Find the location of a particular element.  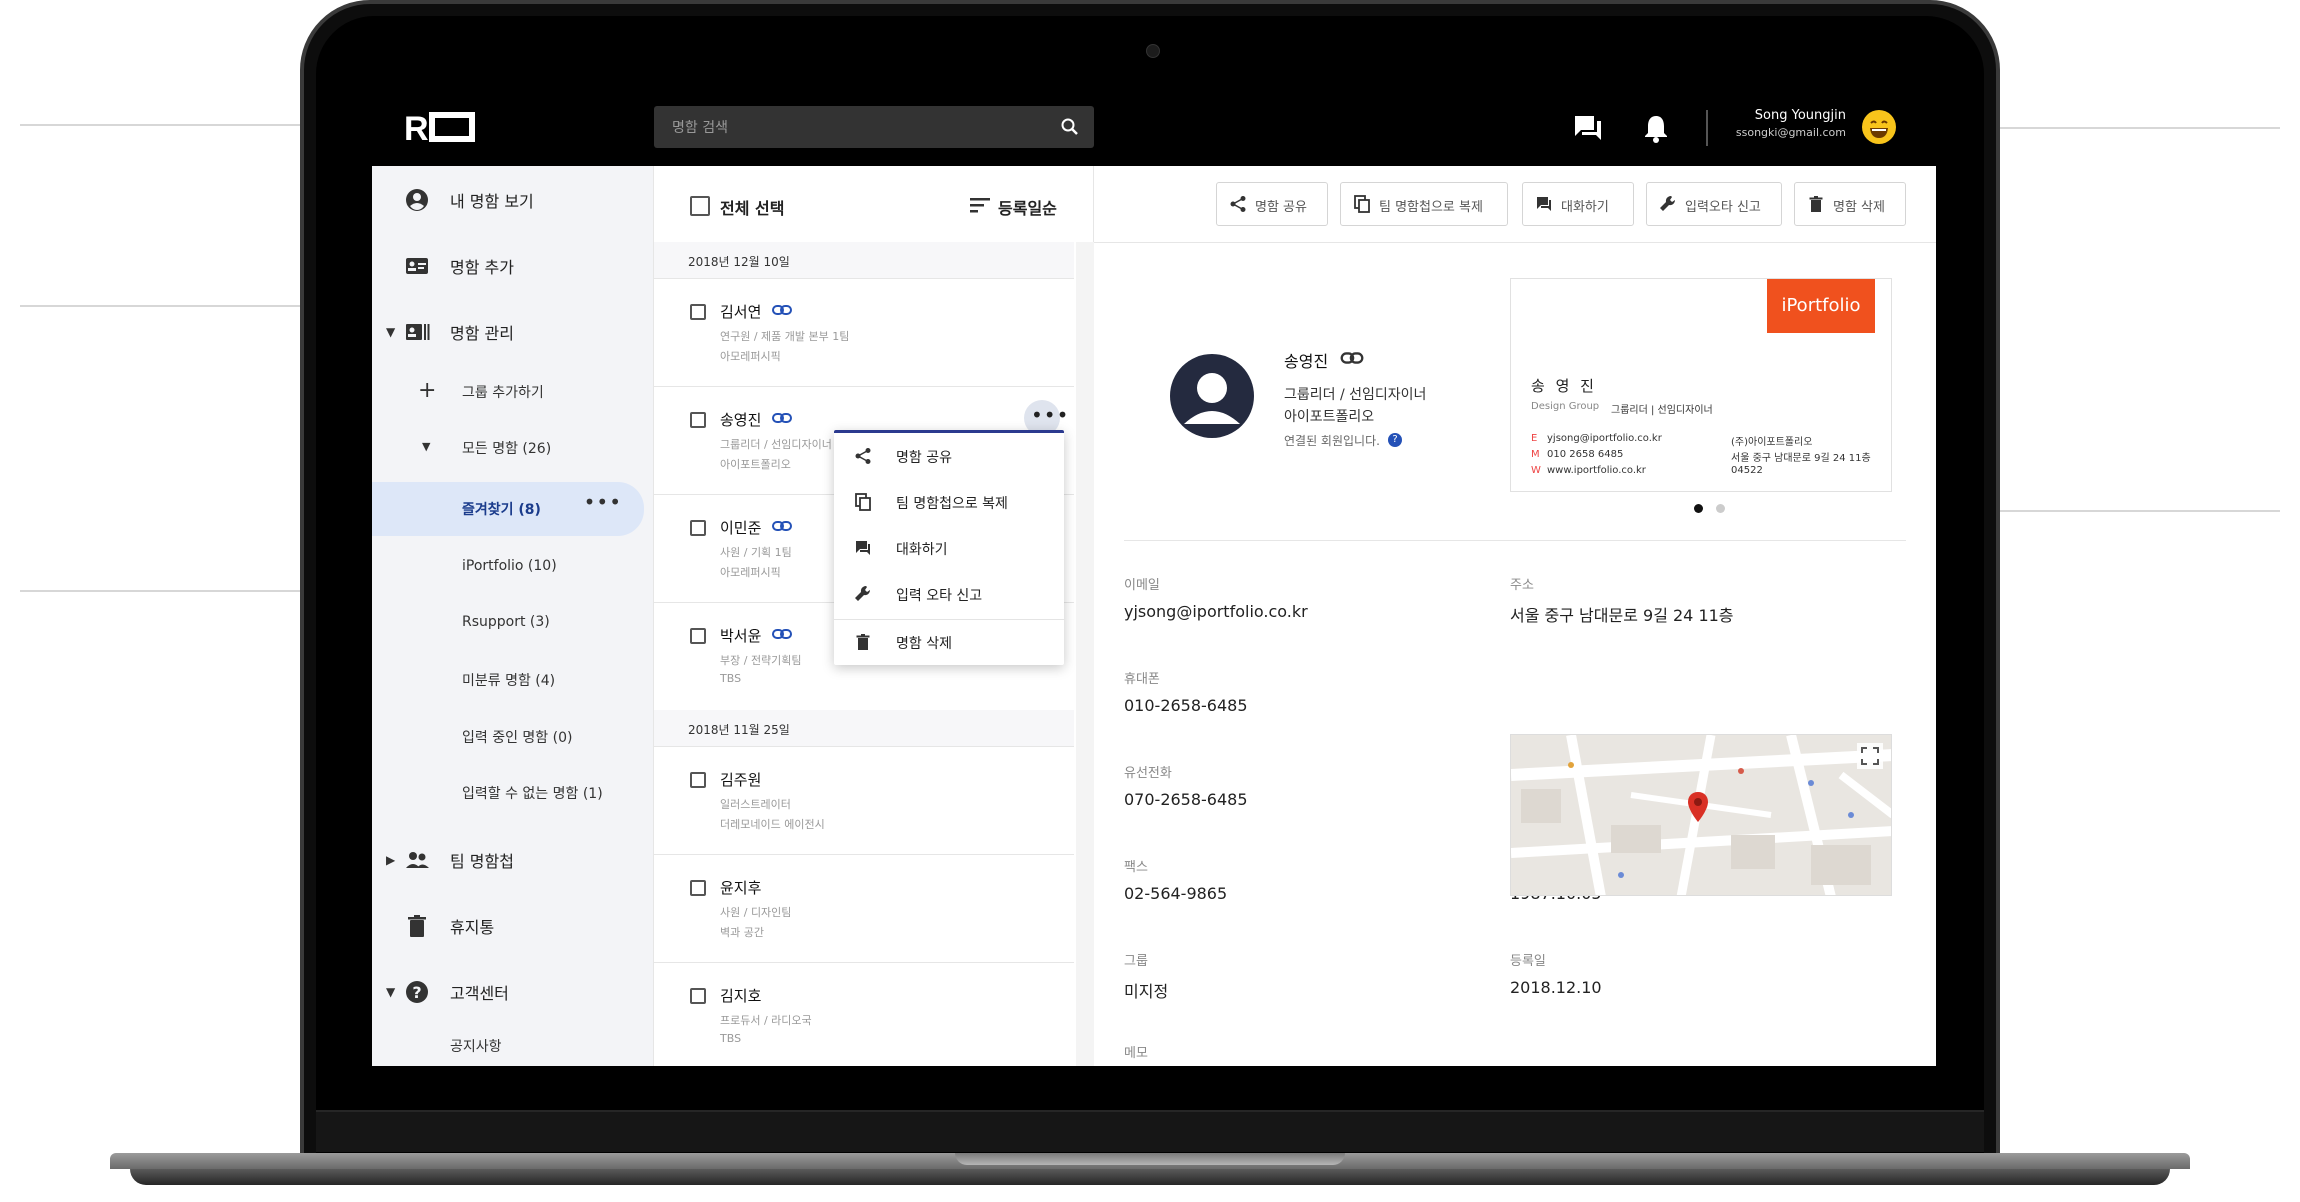

sidebar-item-label: 모든 명함 (26) is located at coordinates (507, 449).